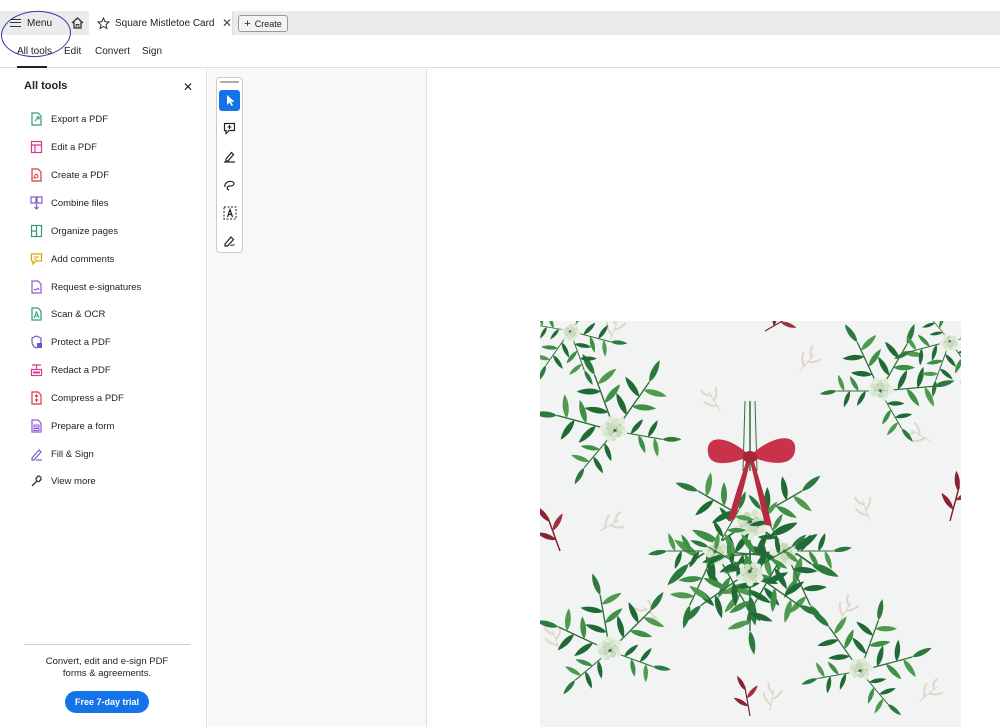  I want to click on tool-create-pdf: Create a PDF, so click(69, 175).